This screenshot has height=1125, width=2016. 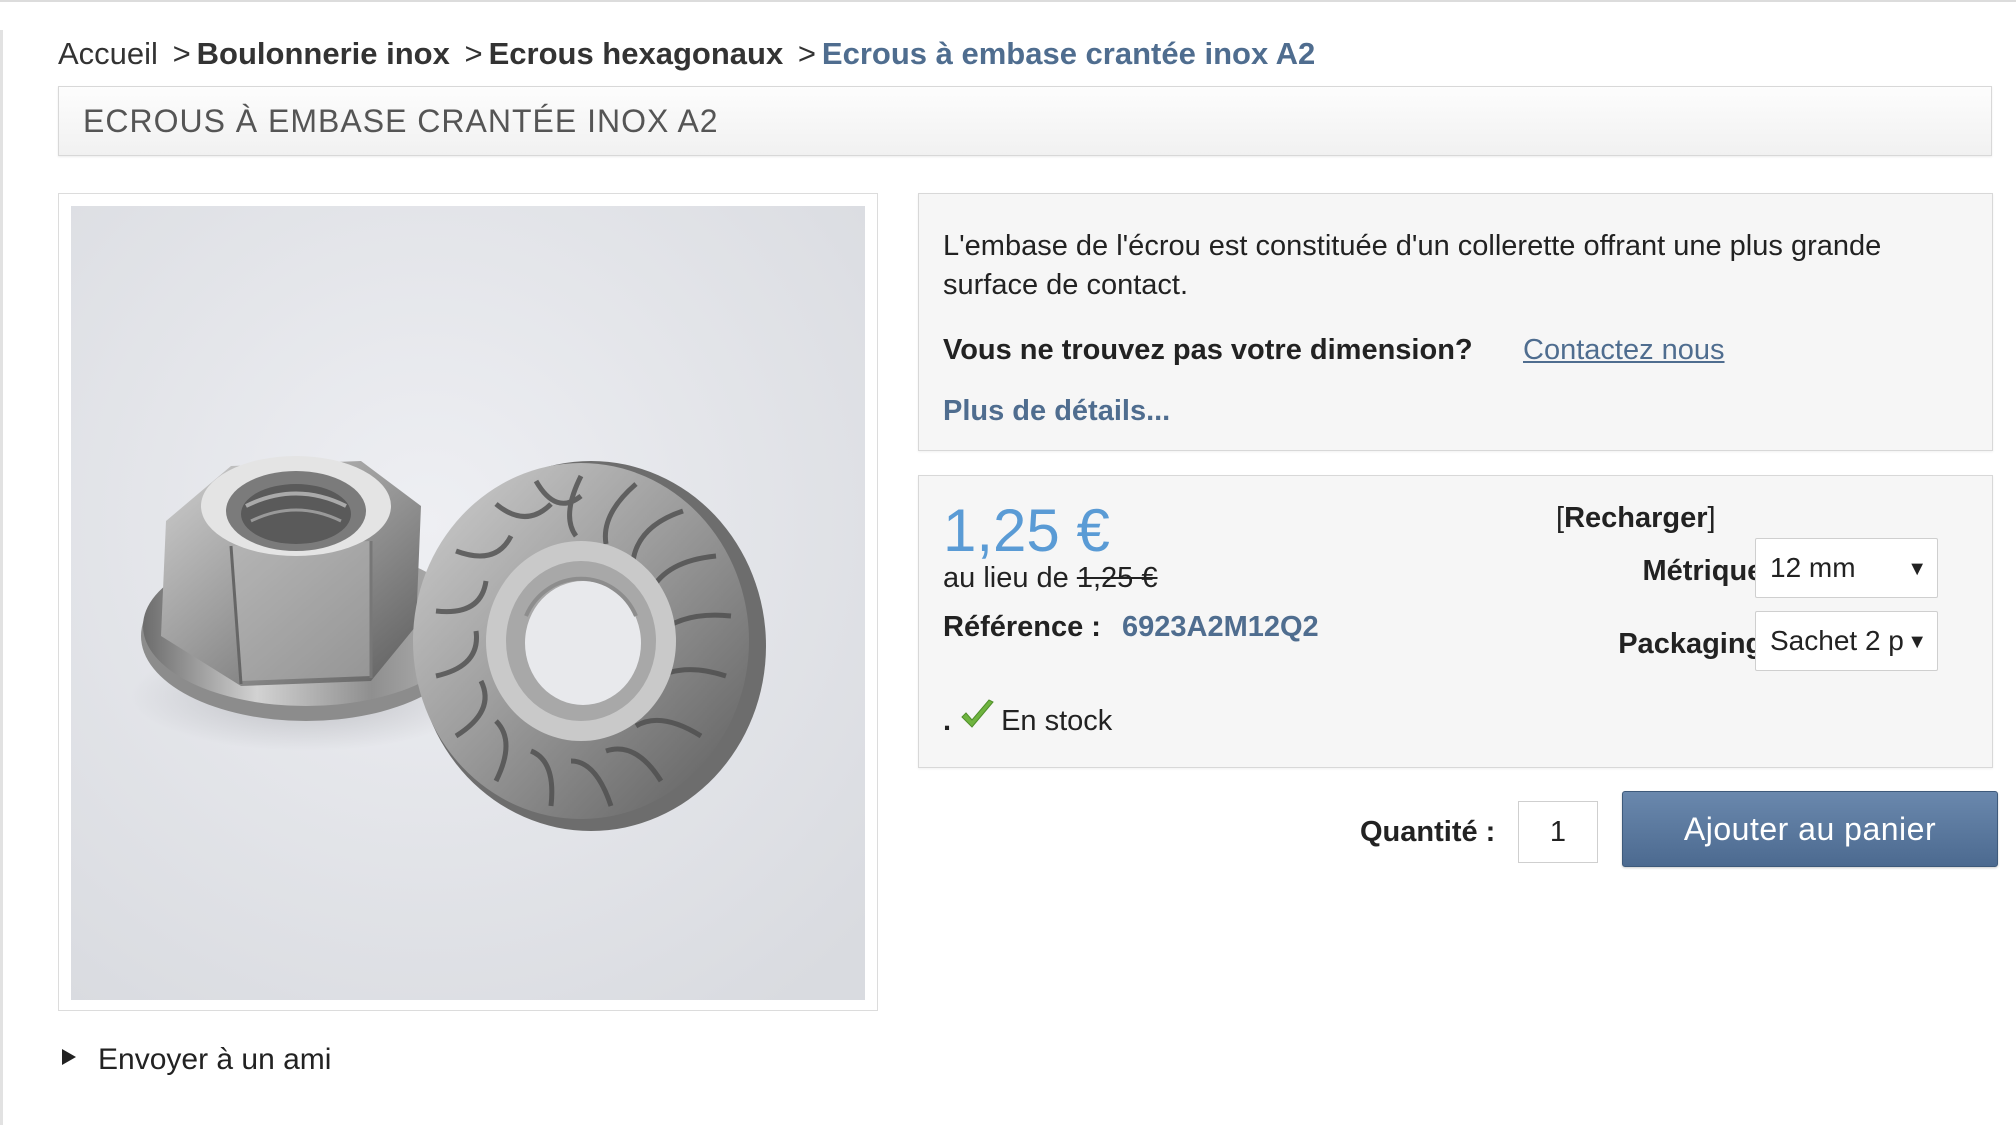 I want to click on packaging-select-value: Sachet 2 pc, so click(x=1844, y=640).